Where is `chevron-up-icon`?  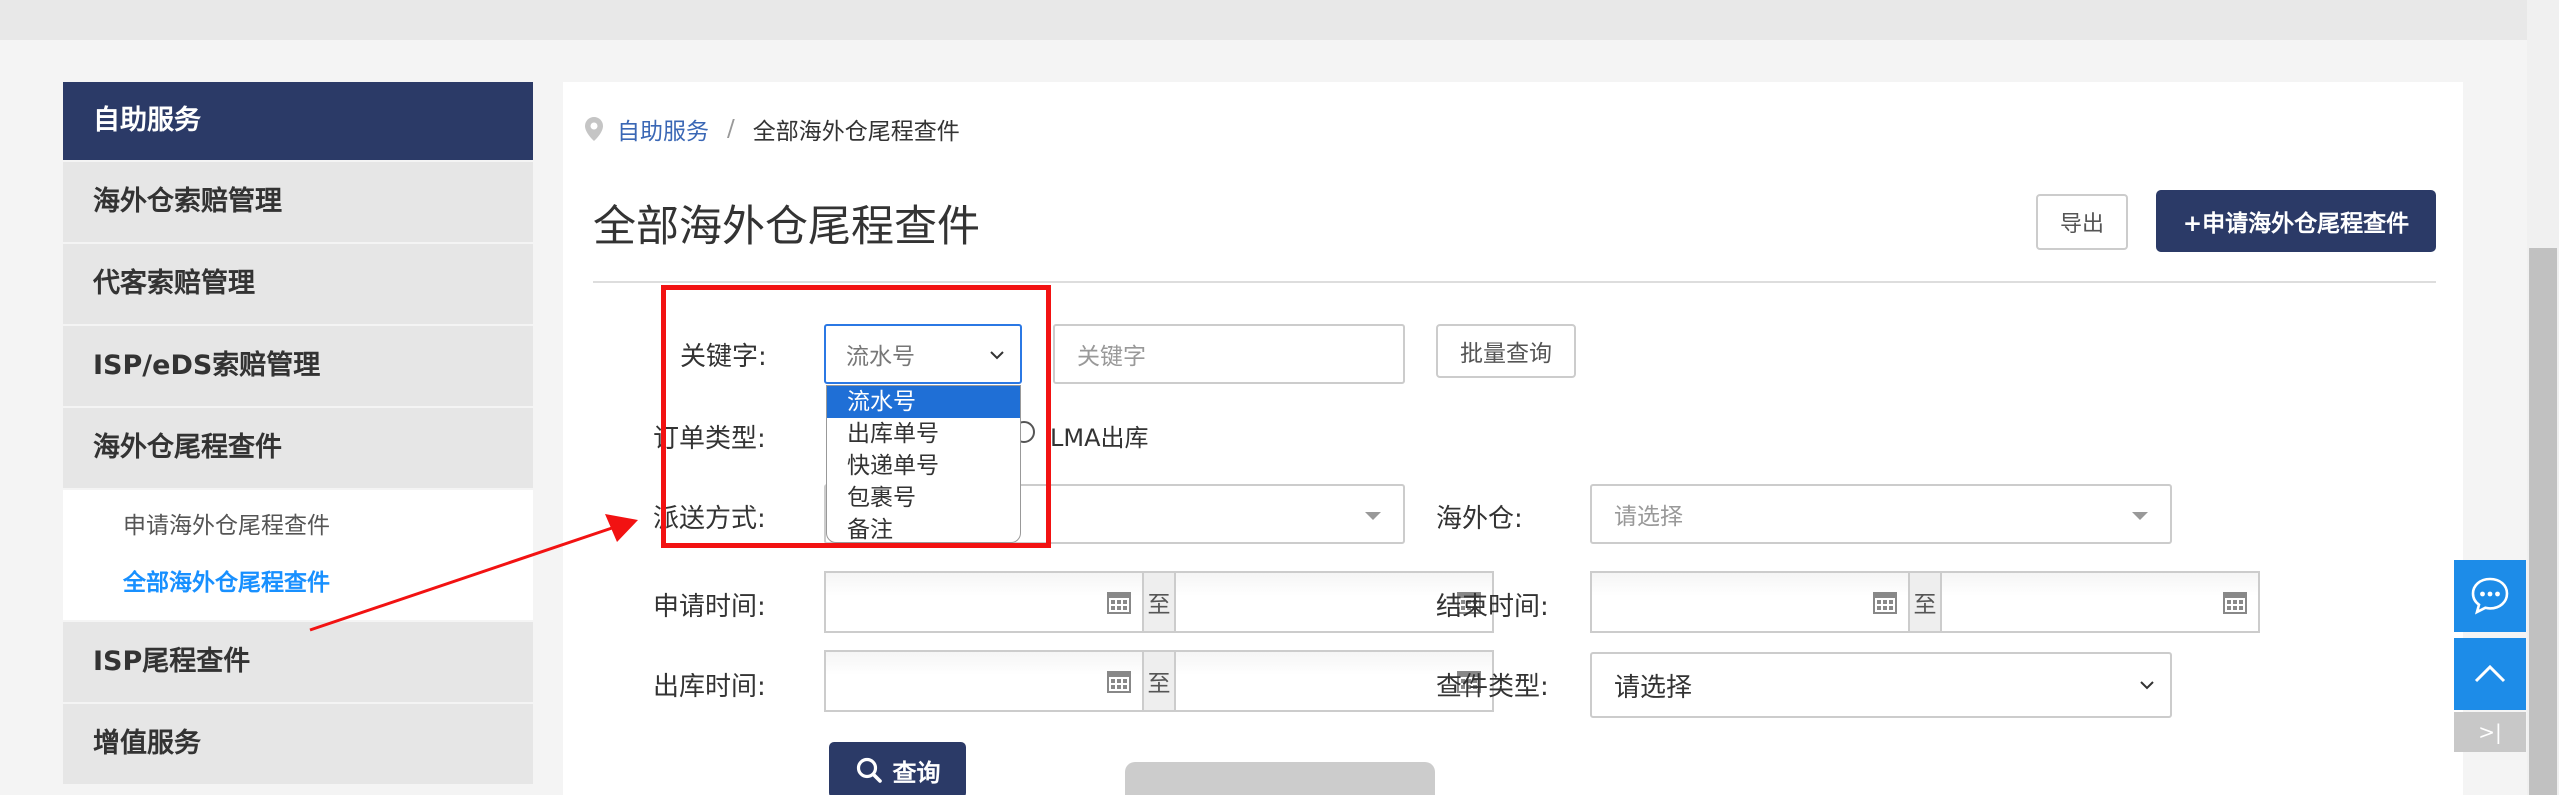
chevron-up-icon is located at coordinates (2490, 673).